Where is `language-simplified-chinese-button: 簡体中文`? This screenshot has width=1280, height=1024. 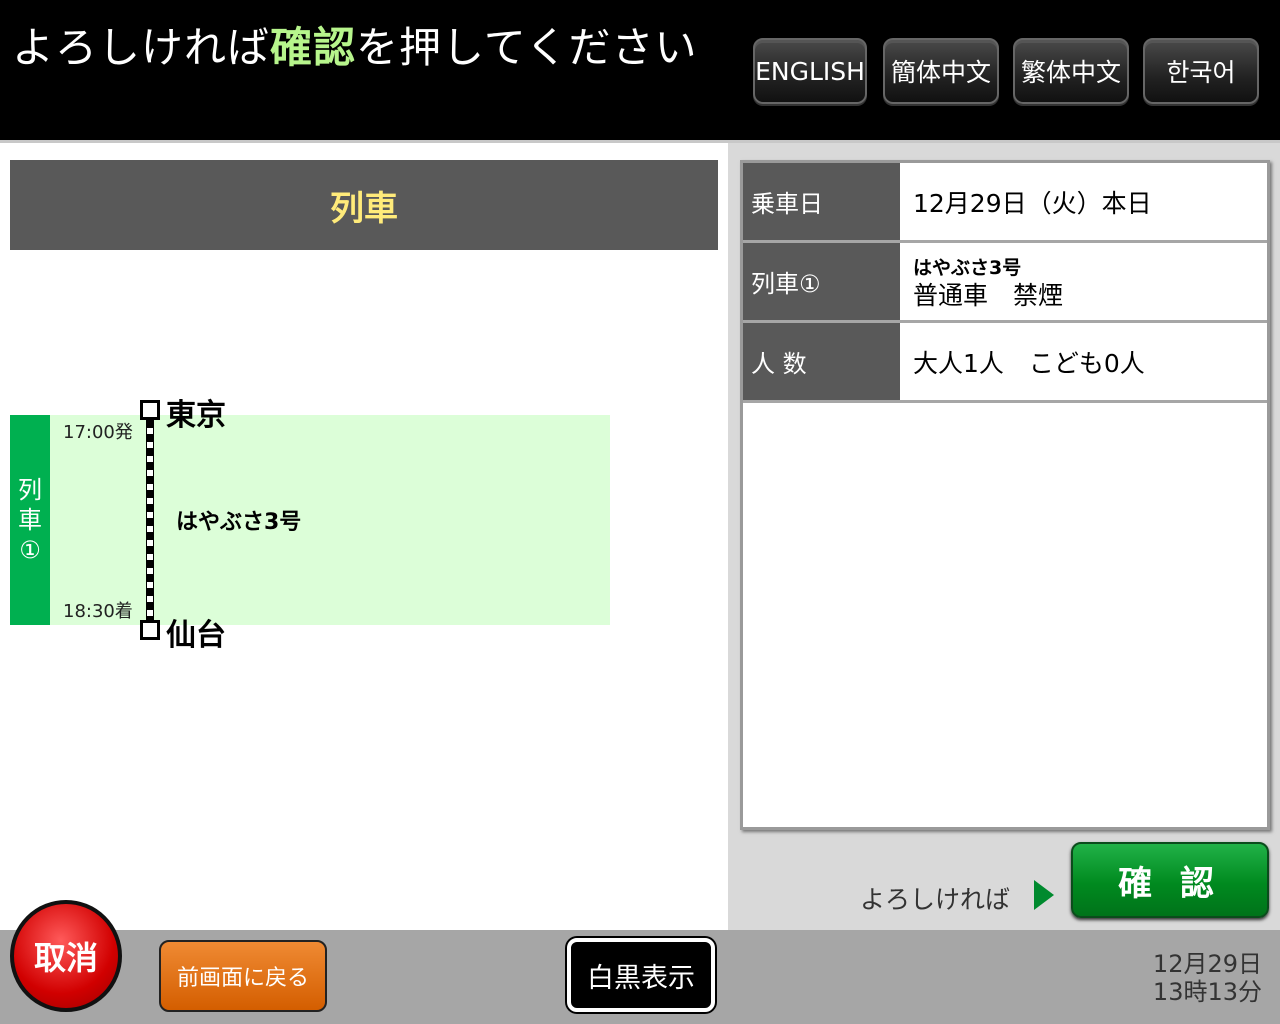 language-simplified-chinese-button: 簡体中文 is located at coordinates (941, 71).